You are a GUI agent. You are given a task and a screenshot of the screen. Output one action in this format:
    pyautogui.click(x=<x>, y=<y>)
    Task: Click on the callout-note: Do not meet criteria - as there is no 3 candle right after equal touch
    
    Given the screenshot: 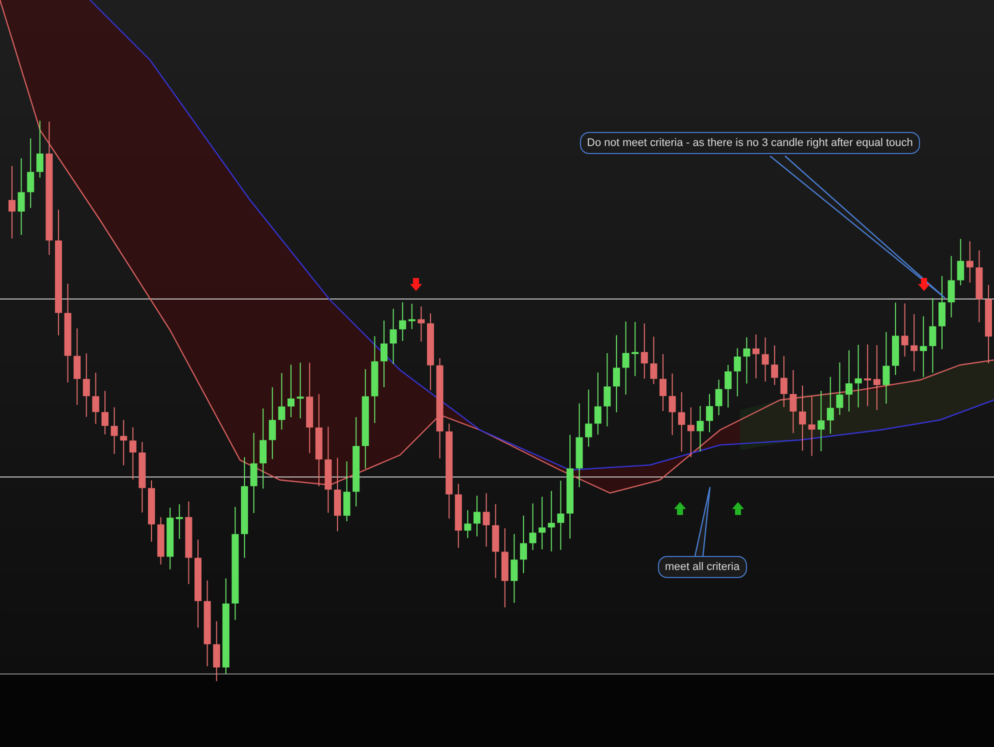 What is the action you would take?
    pyautogui.click(x=750, y=143)
    